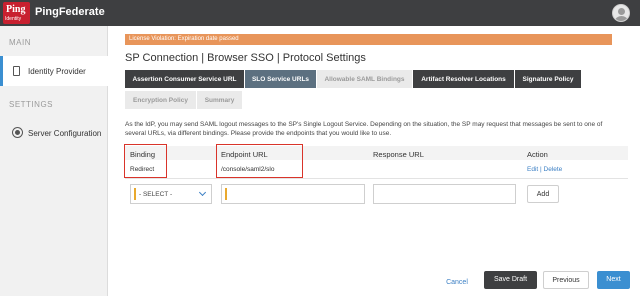 This screenshot has width=640, height=296. What do you see at coordinates (544, 169) in the screenshot?
I see `edit-delete-links: Edit | Delete` at bounding box center [544, 169].